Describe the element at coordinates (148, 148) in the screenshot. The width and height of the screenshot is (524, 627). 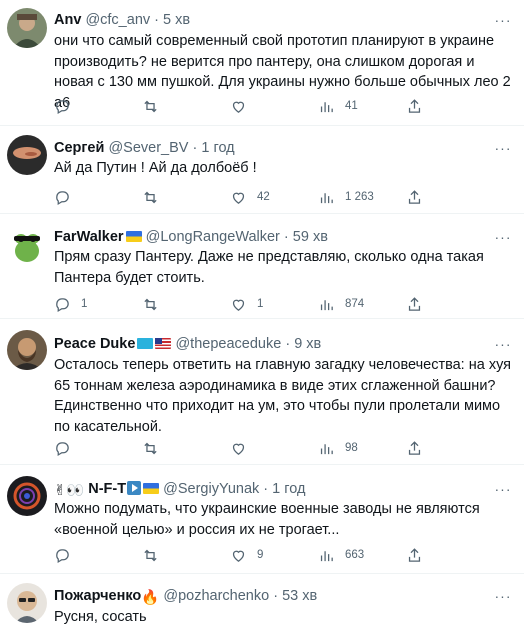
I see `user-handle: @Sever_BV` at that location.